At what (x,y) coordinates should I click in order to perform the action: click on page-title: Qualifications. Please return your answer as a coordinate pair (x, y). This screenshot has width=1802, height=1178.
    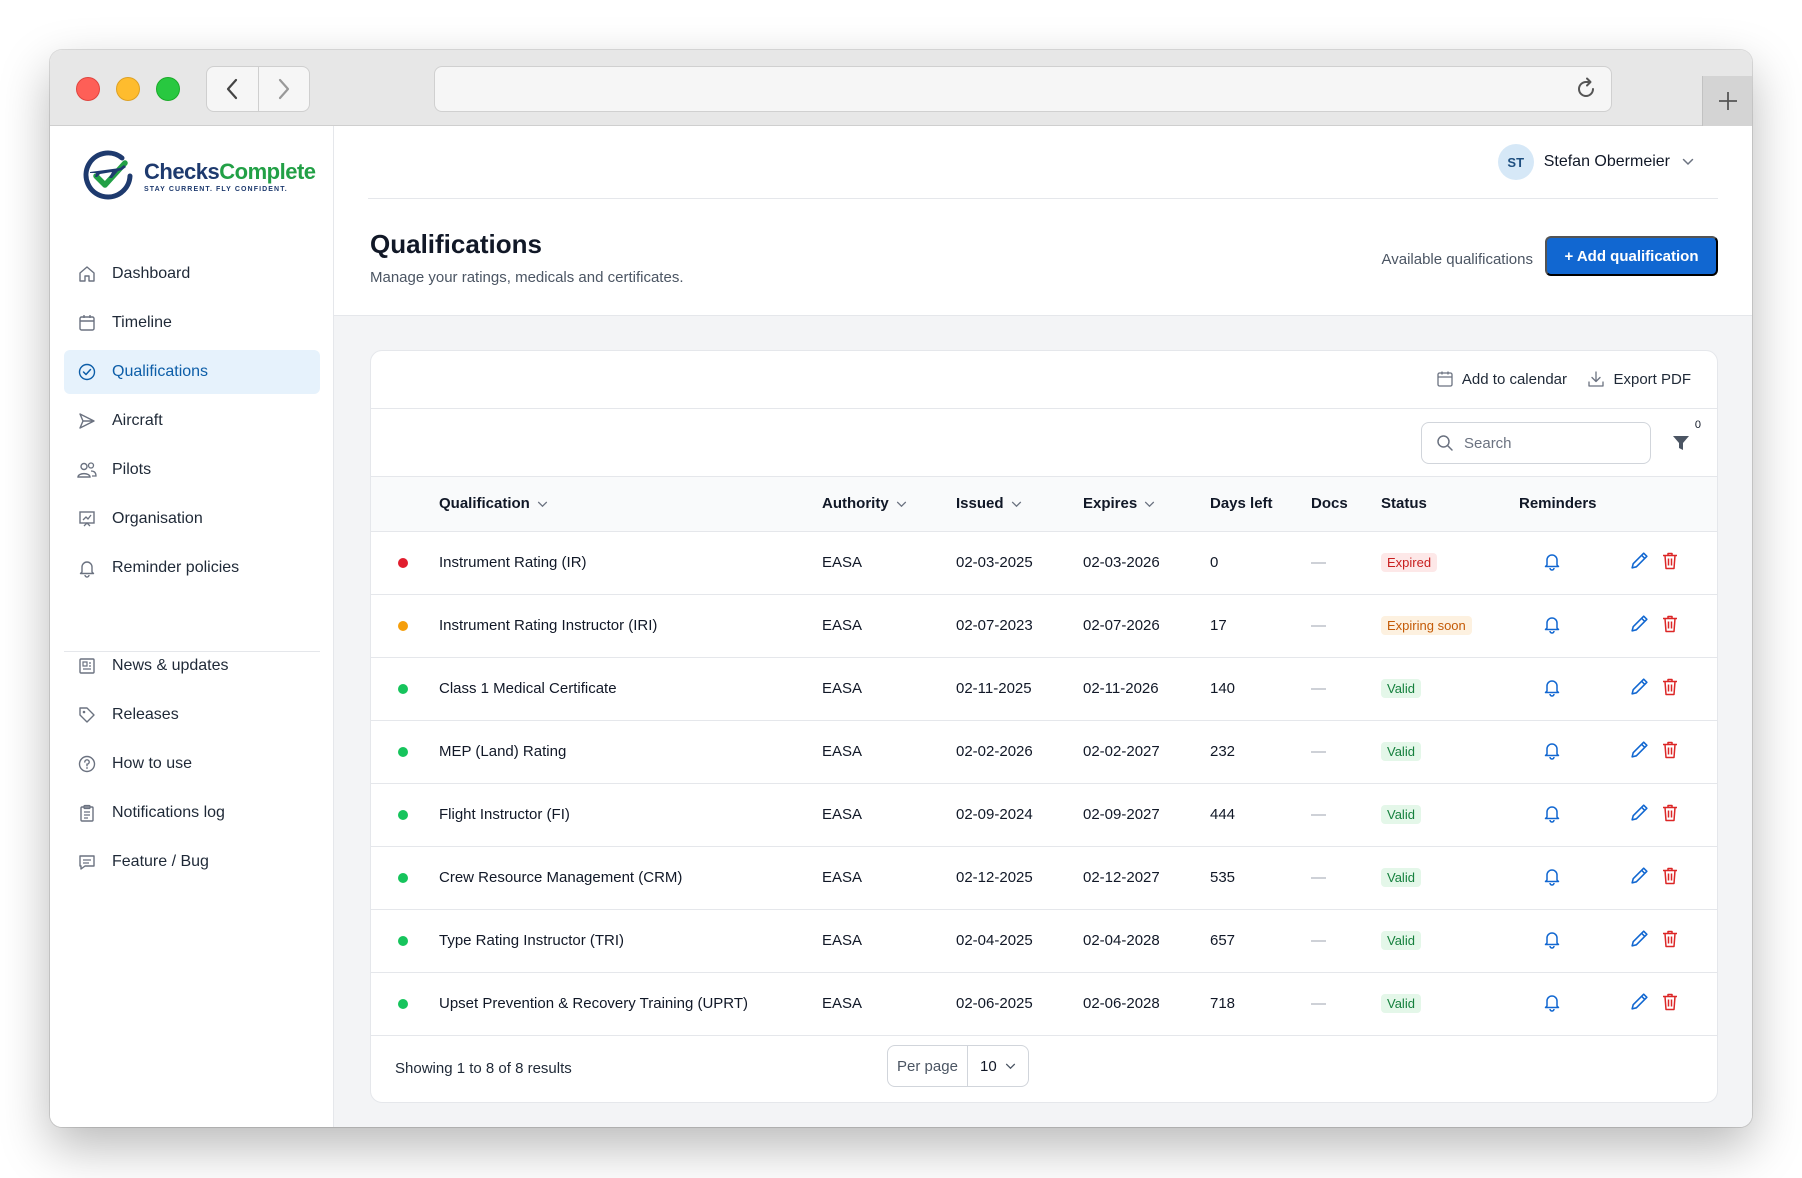
    Looking at the image, I should click on (456, 244).